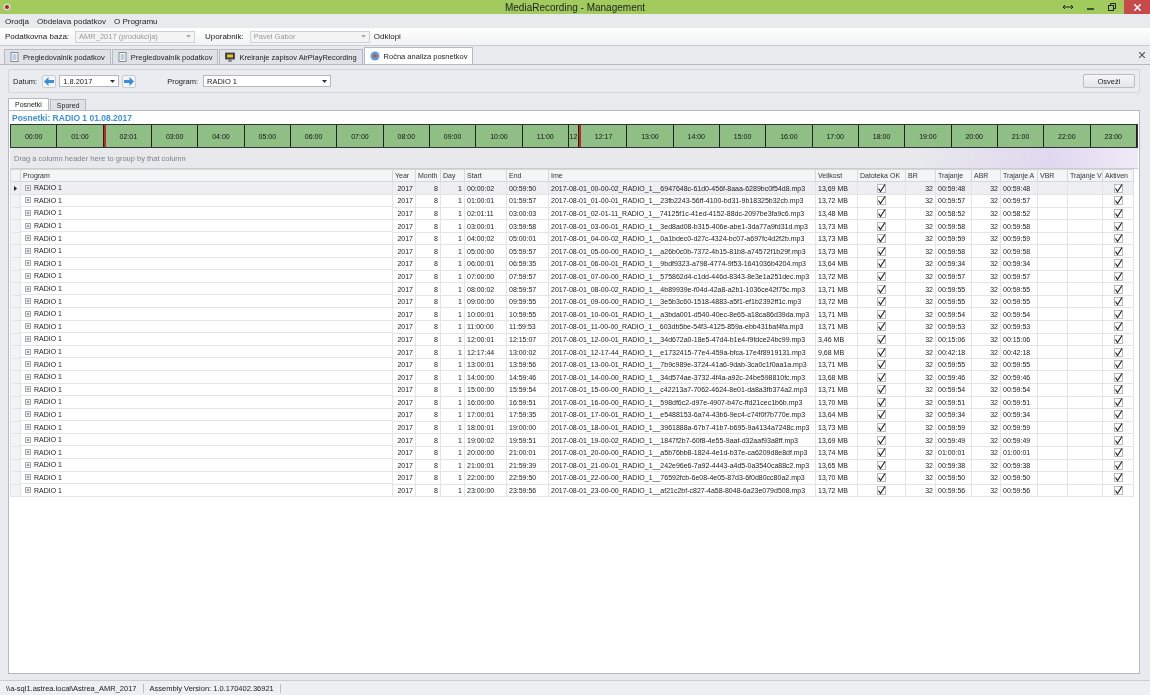  What do you see at coordinates (387, 36) in the screenshot?
I see `disconnect-button: Odklopi` at bounding box center [387, 36].